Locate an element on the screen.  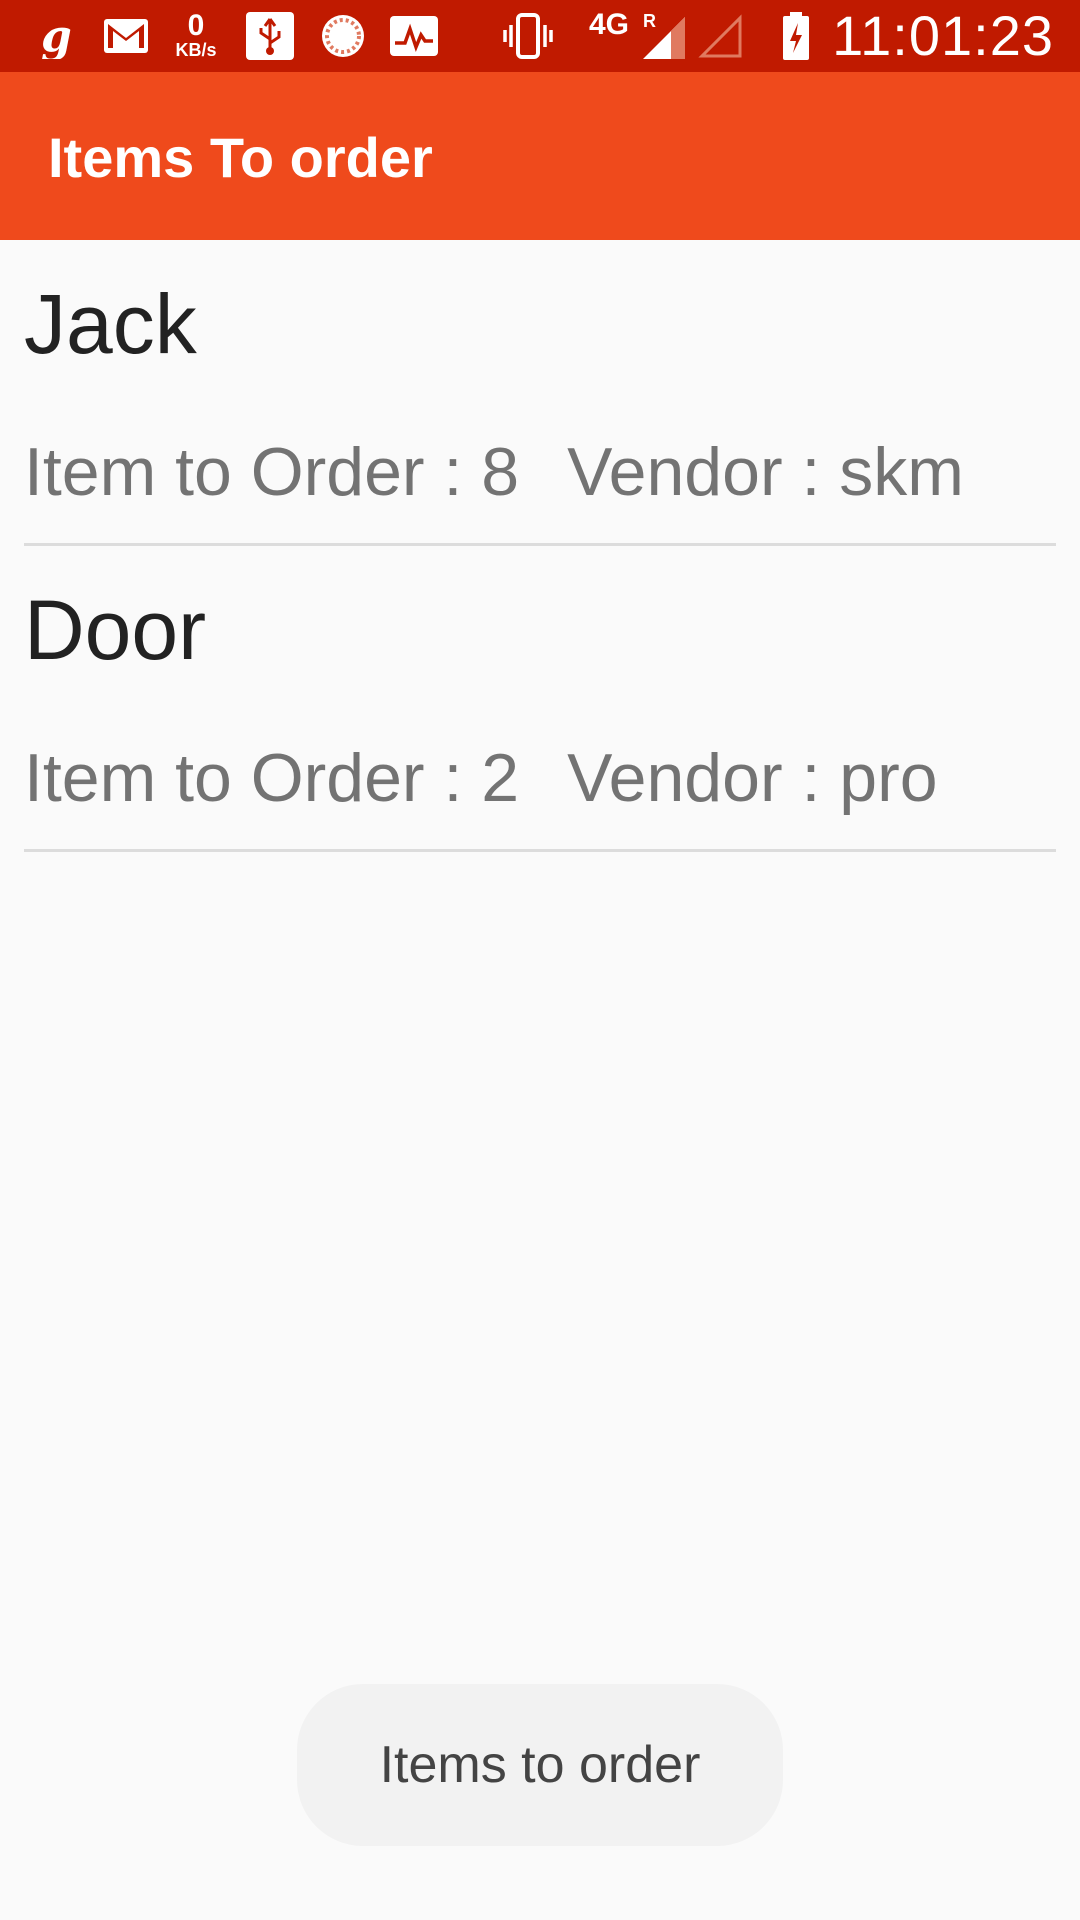
item-detail: Item to Order : 8 Vendor : skm is located at coordinates (494, 472).